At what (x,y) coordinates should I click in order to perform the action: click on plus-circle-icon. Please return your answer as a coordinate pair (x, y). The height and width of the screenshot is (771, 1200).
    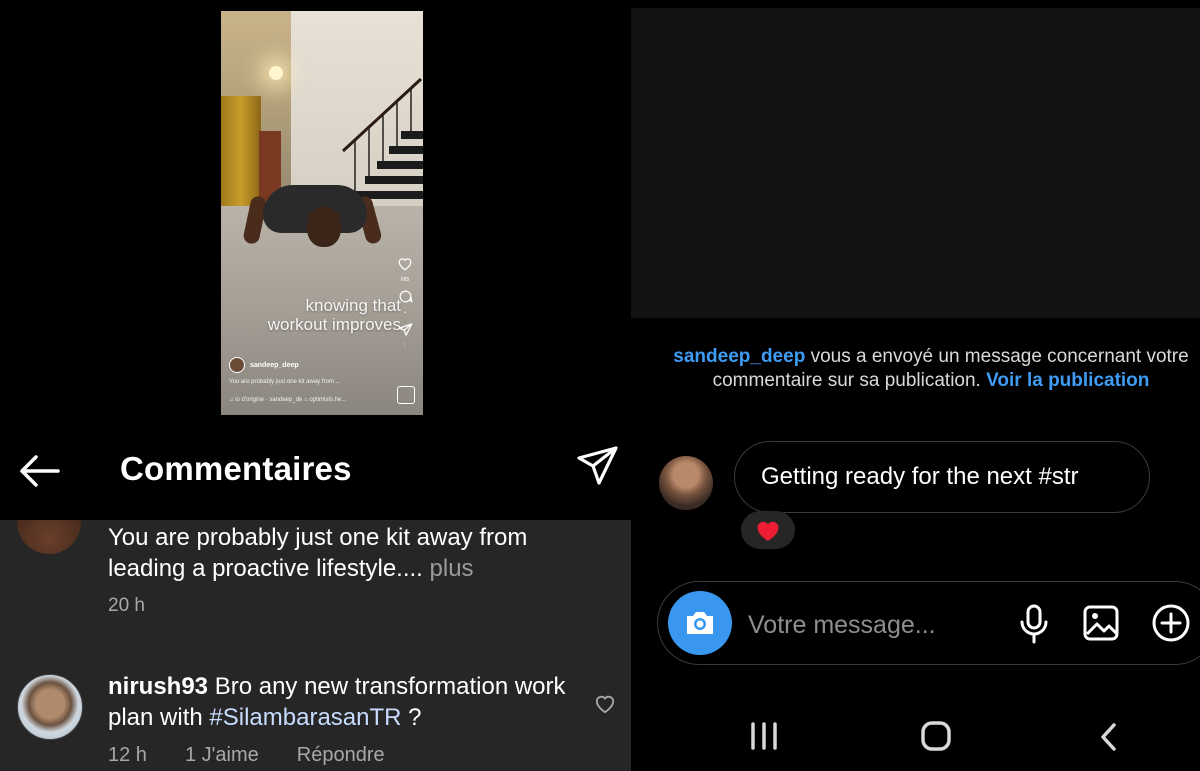
    Looking at the image, I should click on (1171, 623).